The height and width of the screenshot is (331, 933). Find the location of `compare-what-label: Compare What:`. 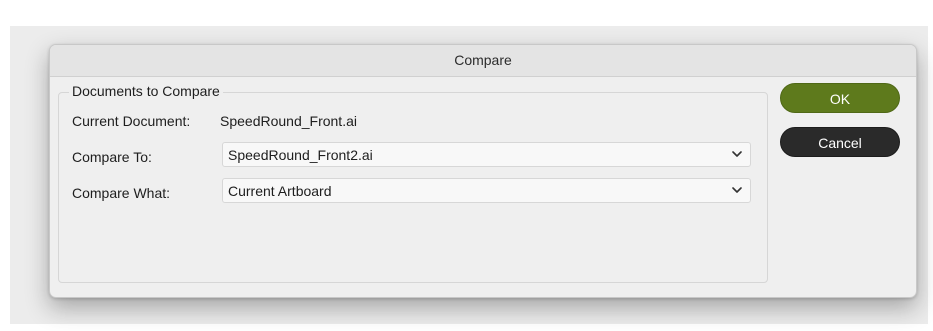

compare-what-label: Compare What: is located at coordinates (121, 193).